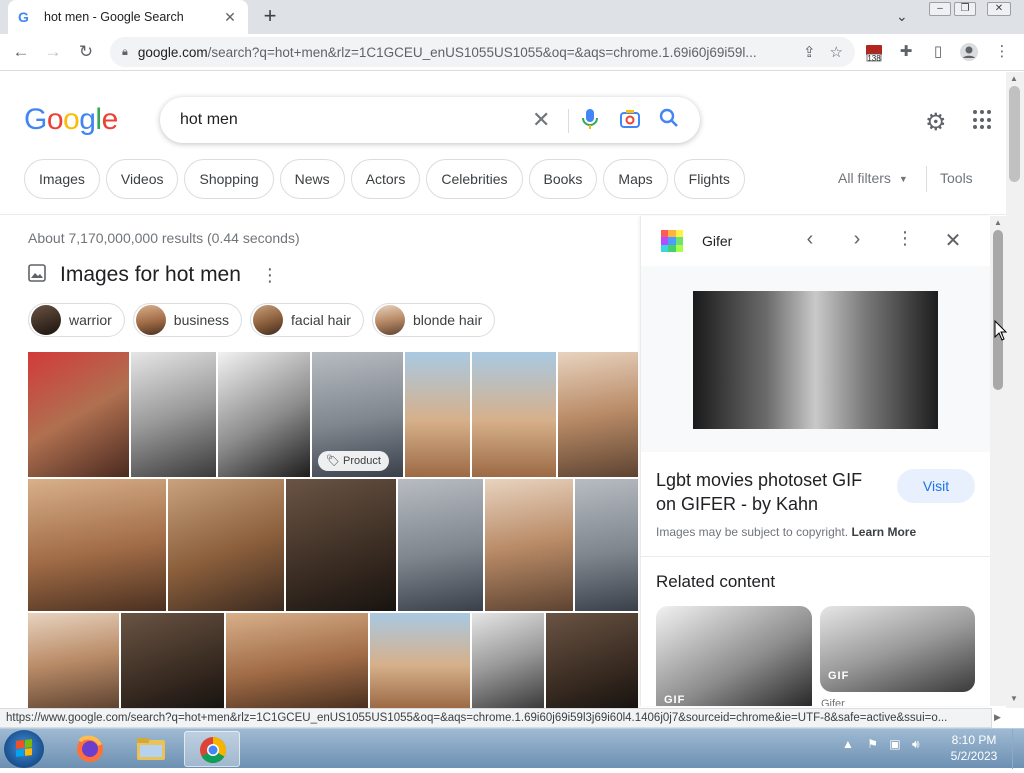 The height and width of the screenshot is (773, 1024). Describe the element at coordinates (230, 17) in the screenshot. I see `close-tab-icon: ✕` at that location.